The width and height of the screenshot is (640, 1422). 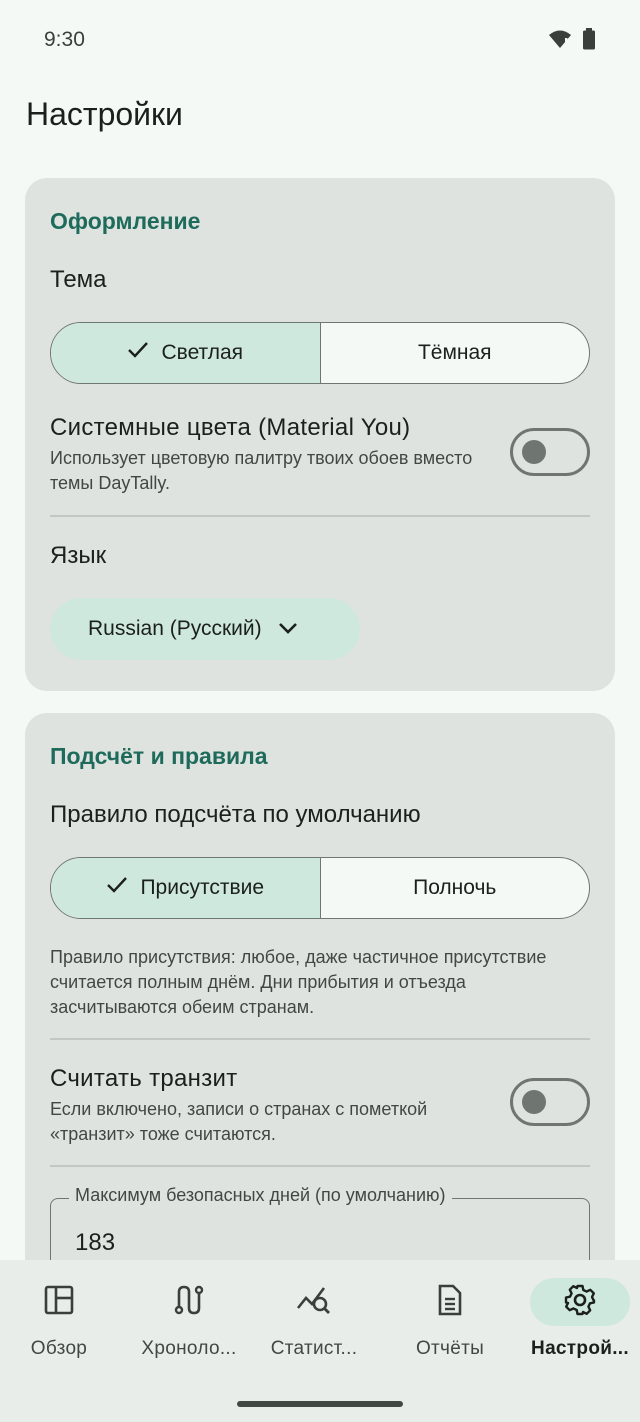 I want to click on status-icons, so click(x=572, y=41).